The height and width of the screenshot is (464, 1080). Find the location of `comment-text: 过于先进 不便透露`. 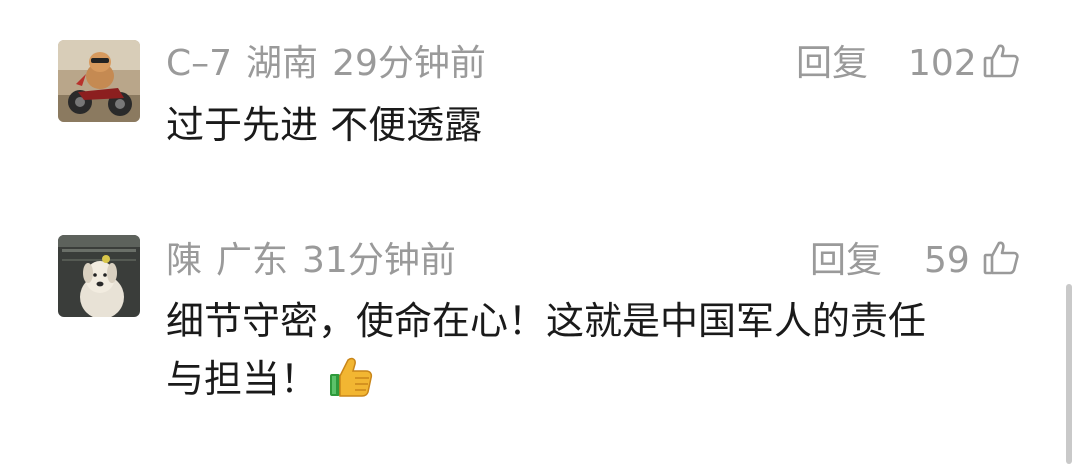

comment-text: 过于先进 不便透露 is located at coordinates (324, 125).